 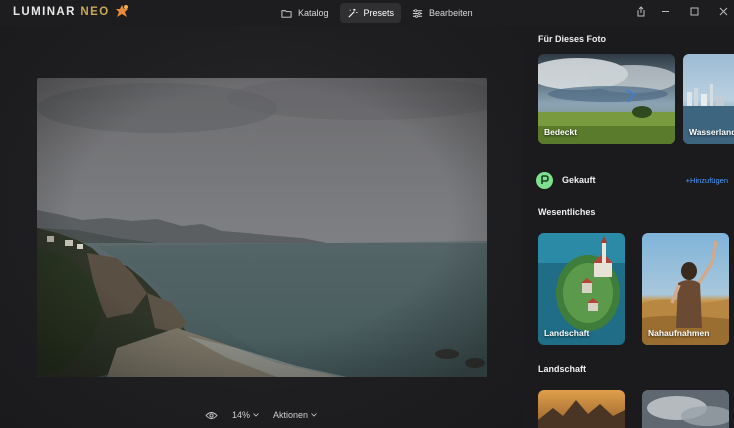 I want to click on purchased-row: Gekauft +Hinzufügen, so click(x=635, y=180).